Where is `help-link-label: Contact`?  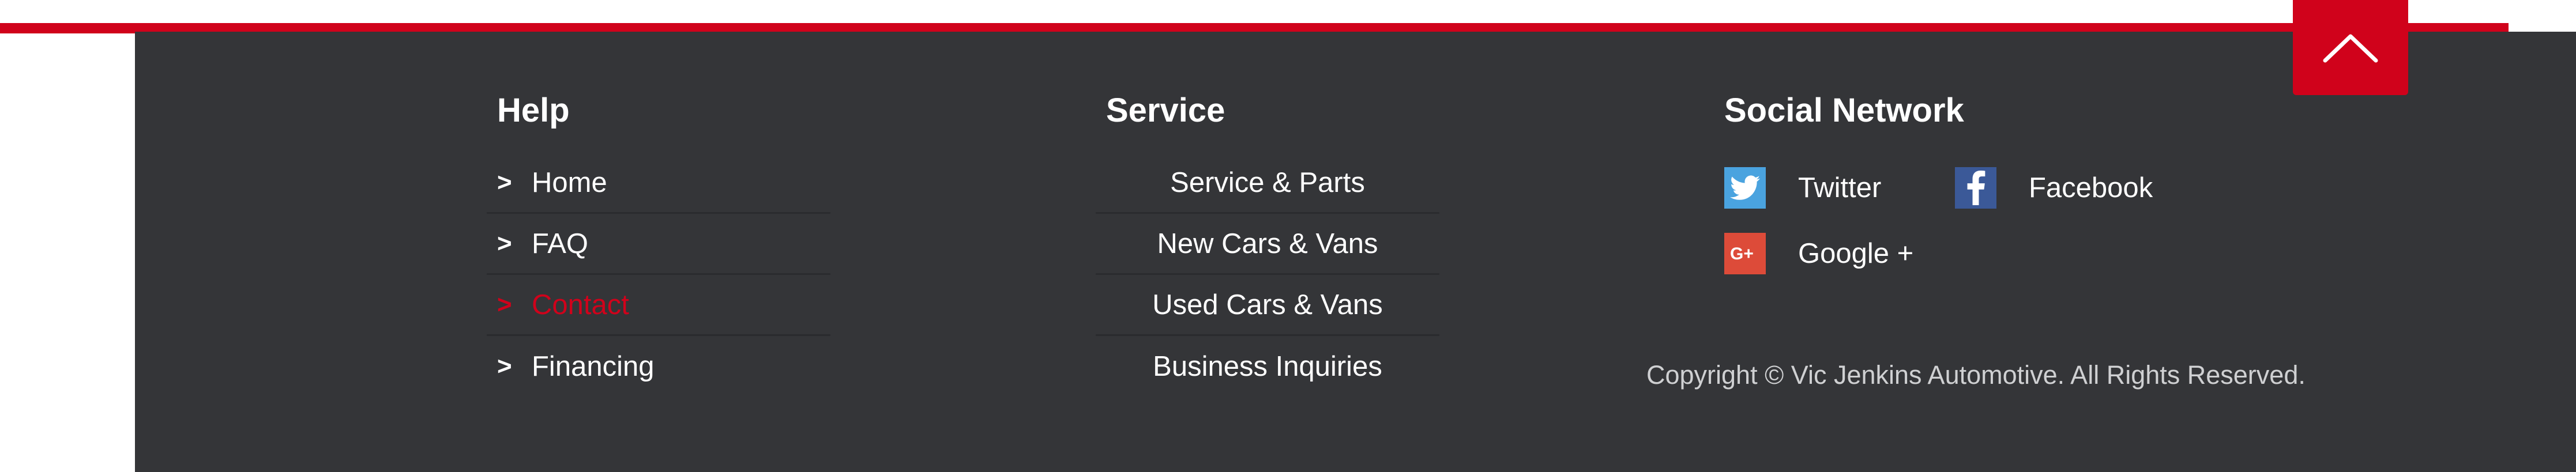 help-link-label: Contact is located at coordinates (580, 304).